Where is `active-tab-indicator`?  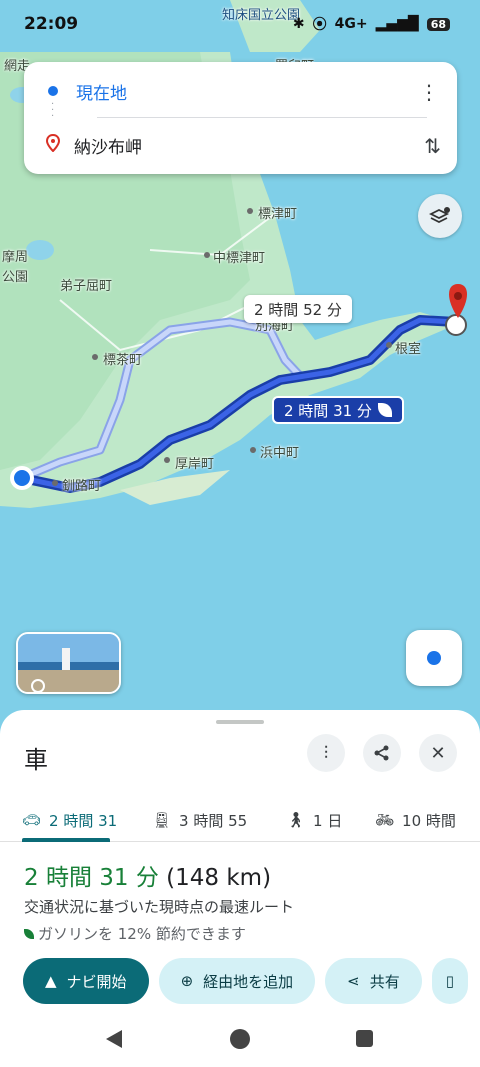 active-tab-indicator is located at coordinates (66, 840).